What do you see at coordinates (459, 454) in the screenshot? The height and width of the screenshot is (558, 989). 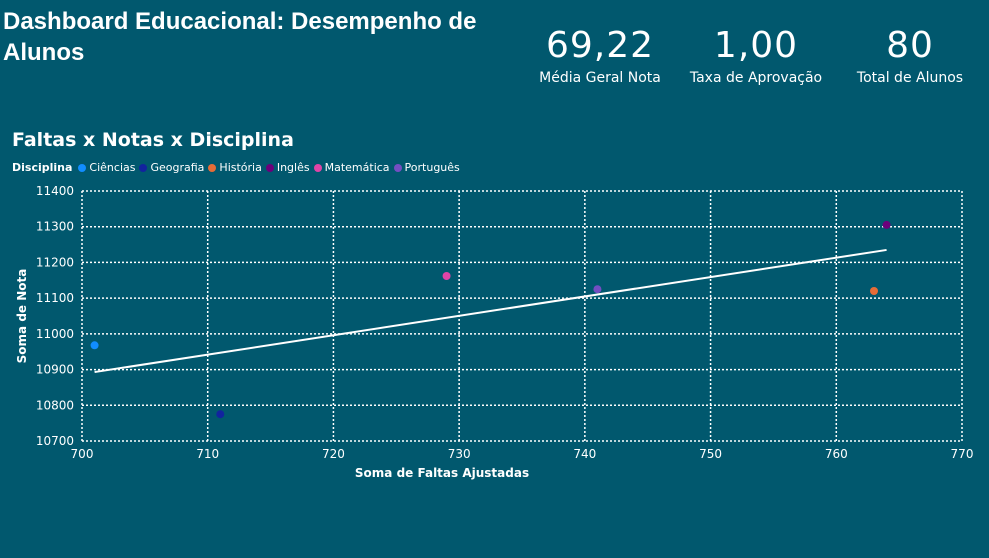 I see `x-tick-label: 730` at bounding box center [459, 454].